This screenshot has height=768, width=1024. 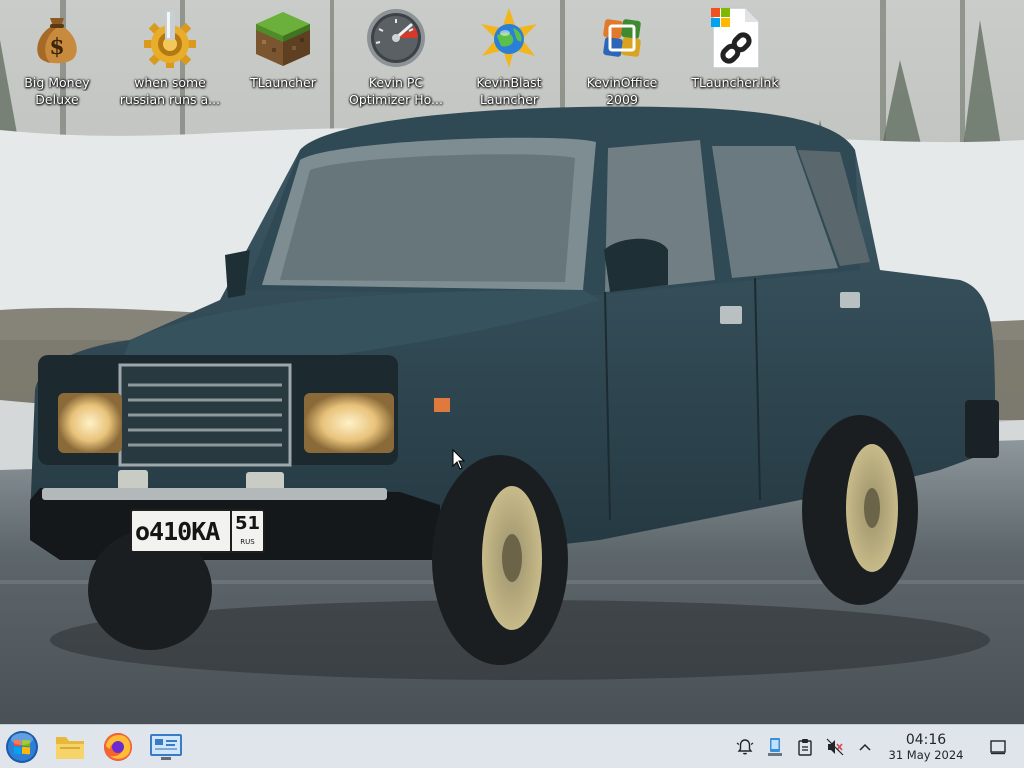 What do you see at coordinates (500, 560) in the screenshot?
I see `front-wheel` at bounding box center [500, 560].